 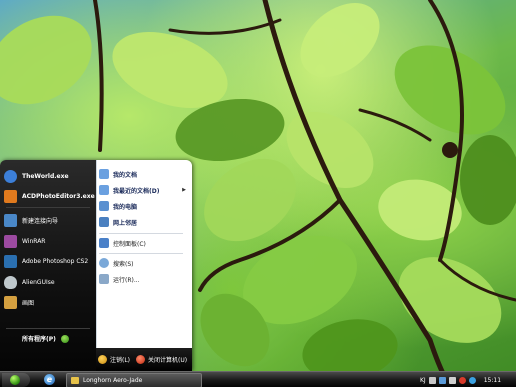 I want to click on photoshop-icon, so click(x=10, y=261).